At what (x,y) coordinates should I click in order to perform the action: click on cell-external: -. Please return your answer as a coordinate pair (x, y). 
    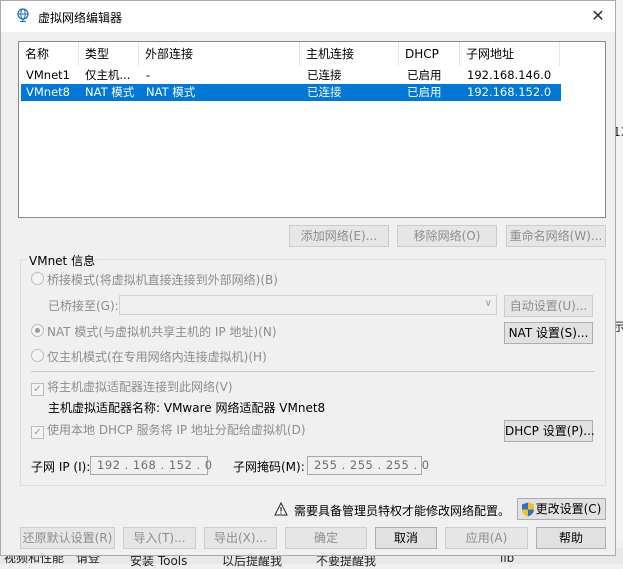
    Looking at the image, I should click on (148, 75).